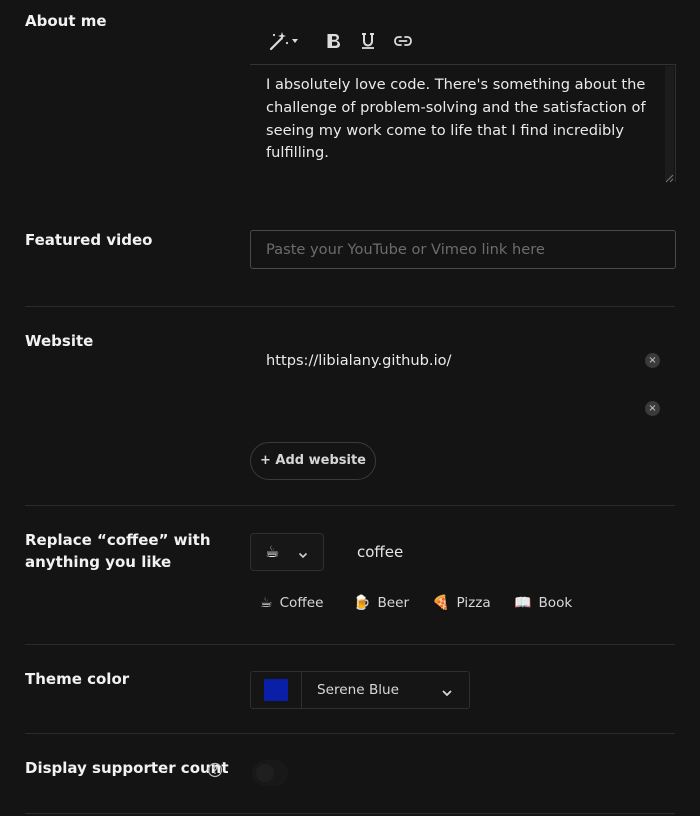  I want to click on bold-icon, so click(334, 41).